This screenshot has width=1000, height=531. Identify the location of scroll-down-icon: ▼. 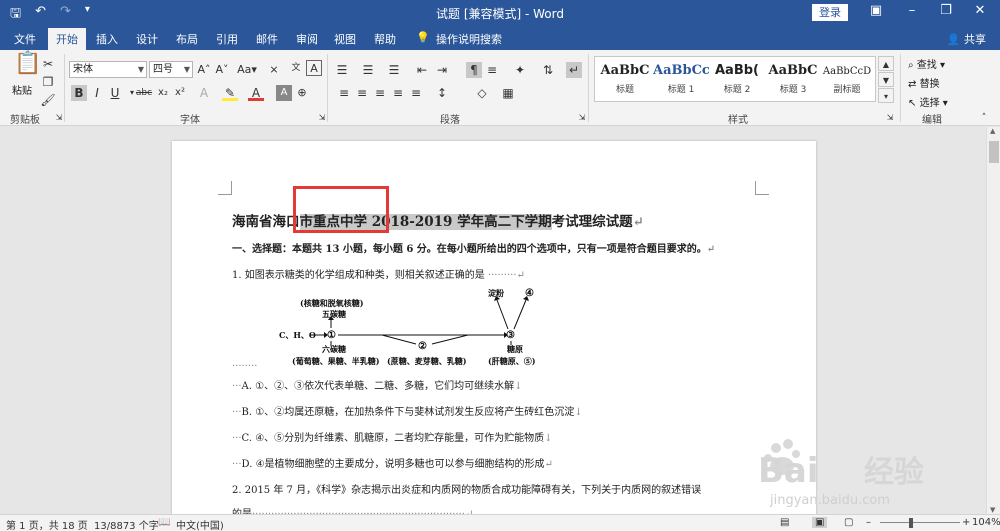
(992, 510).